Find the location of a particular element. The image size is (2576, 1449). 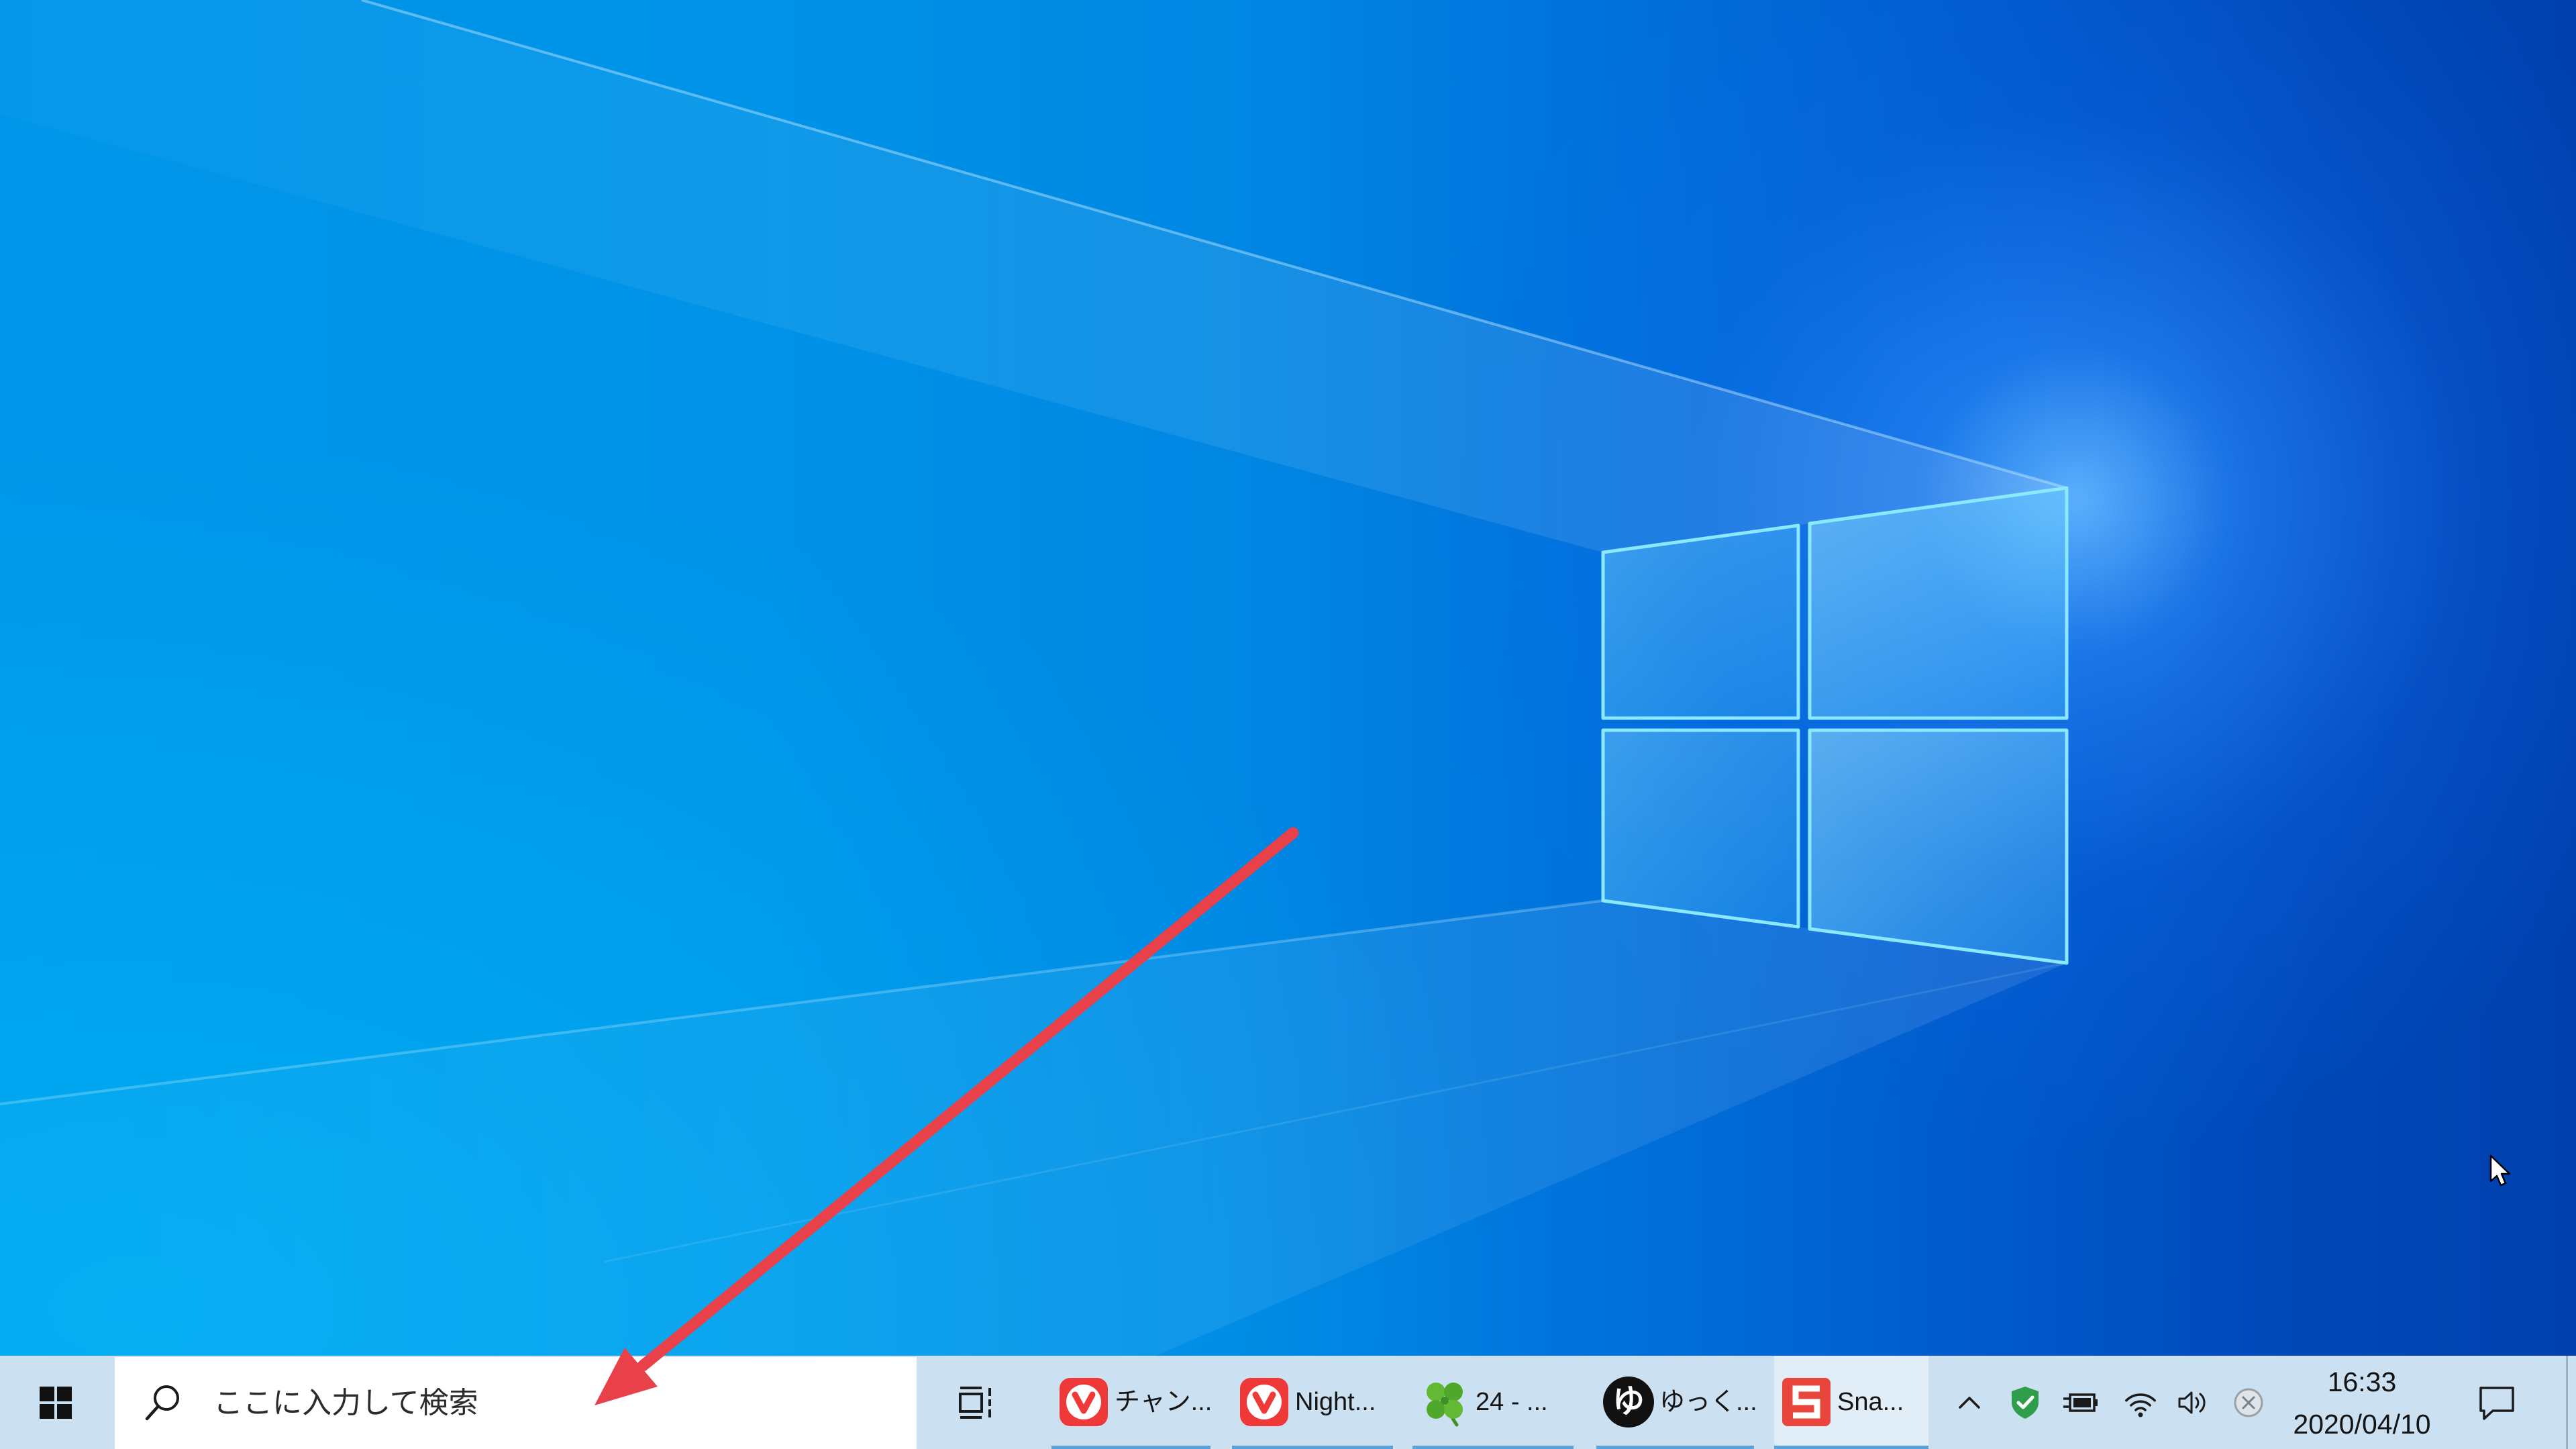

mouse-pointer-icon is located at coordinates (2500, 1170).